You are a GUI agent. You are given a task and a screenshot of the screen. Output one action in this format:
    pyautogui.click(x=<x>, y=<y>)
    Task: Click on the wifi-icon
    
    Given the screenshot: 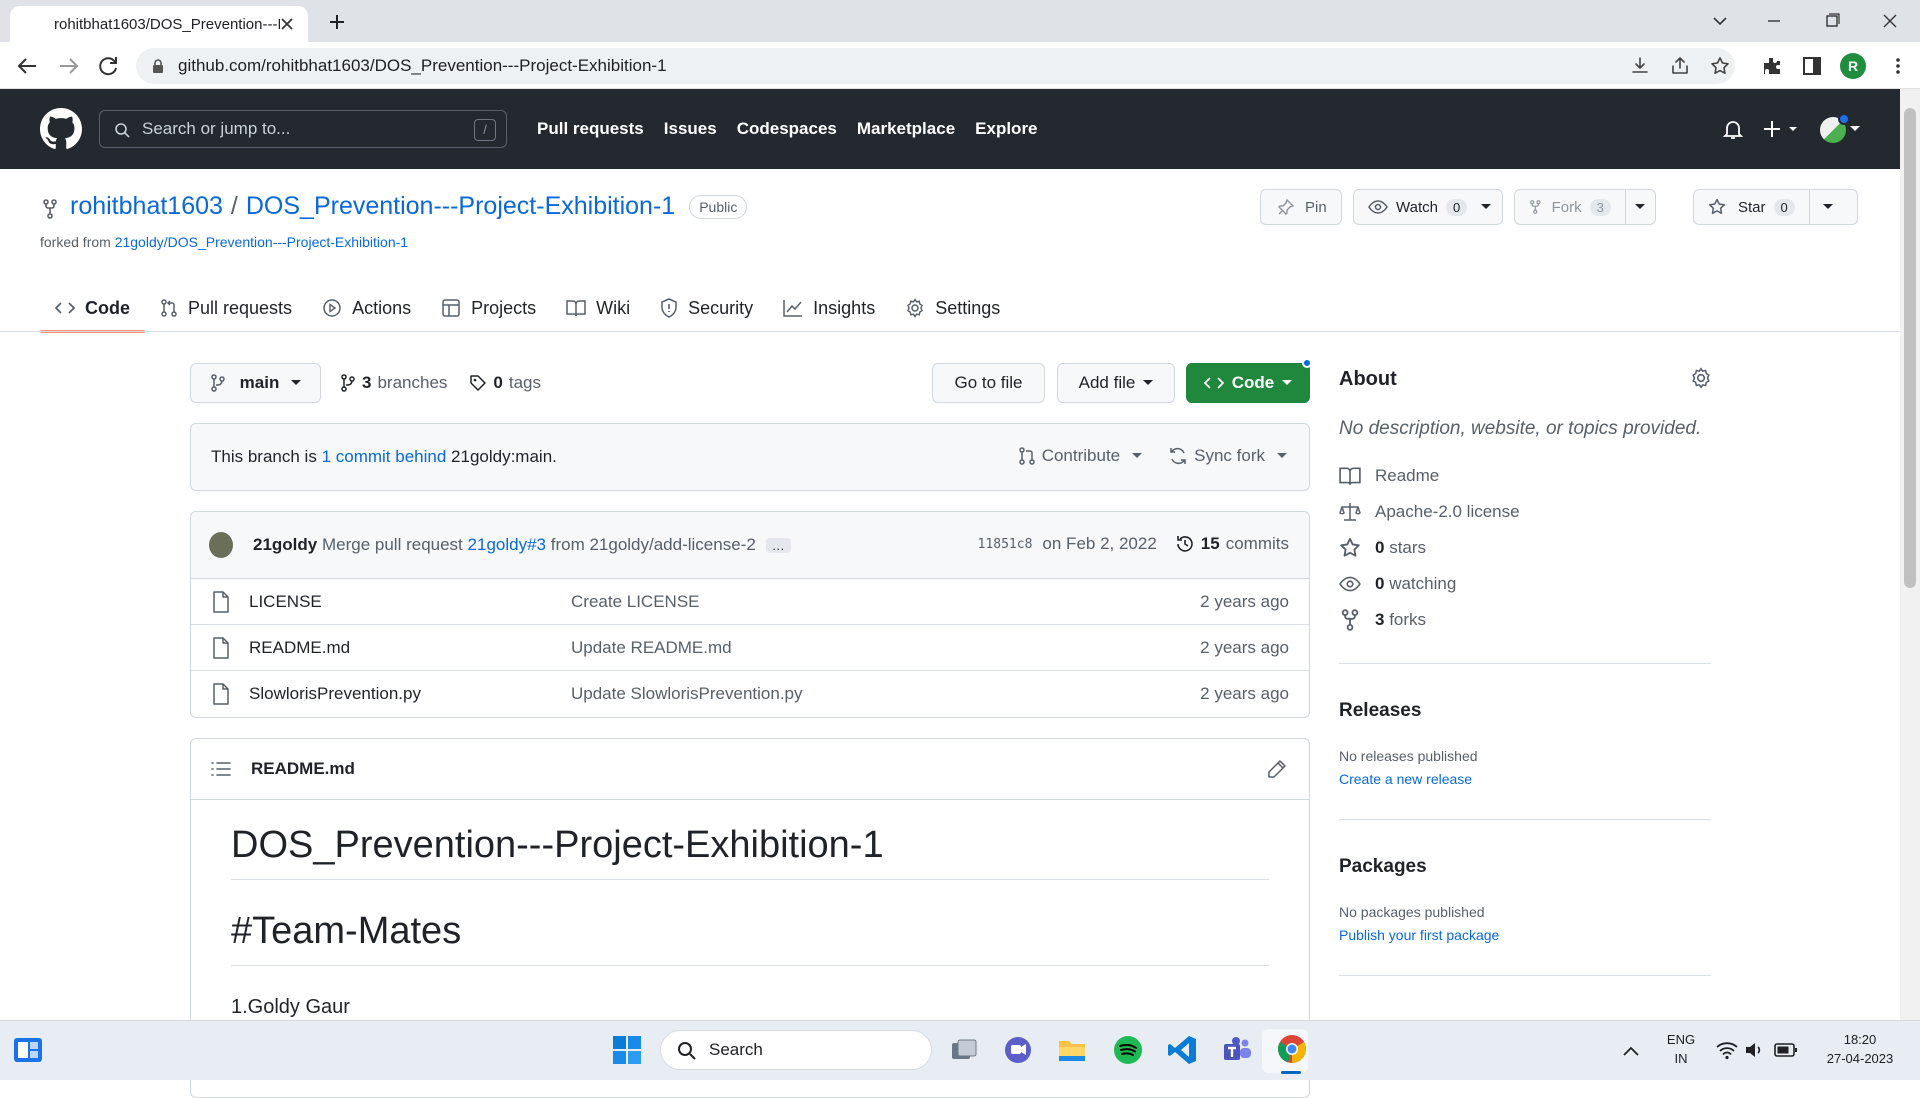 What is the action you would take?
    pyautogui.click(x=1727, y=1050)
    